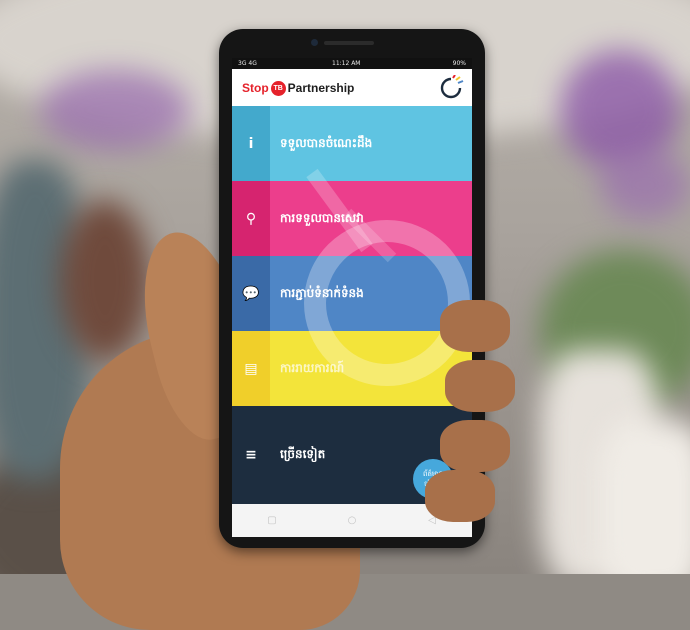 This screenshot has height=630, width=690. What do you see at coordinates (251, 218) in the screenshot?
I see `location-icon: ⚲` at bounding box center [251, 218].